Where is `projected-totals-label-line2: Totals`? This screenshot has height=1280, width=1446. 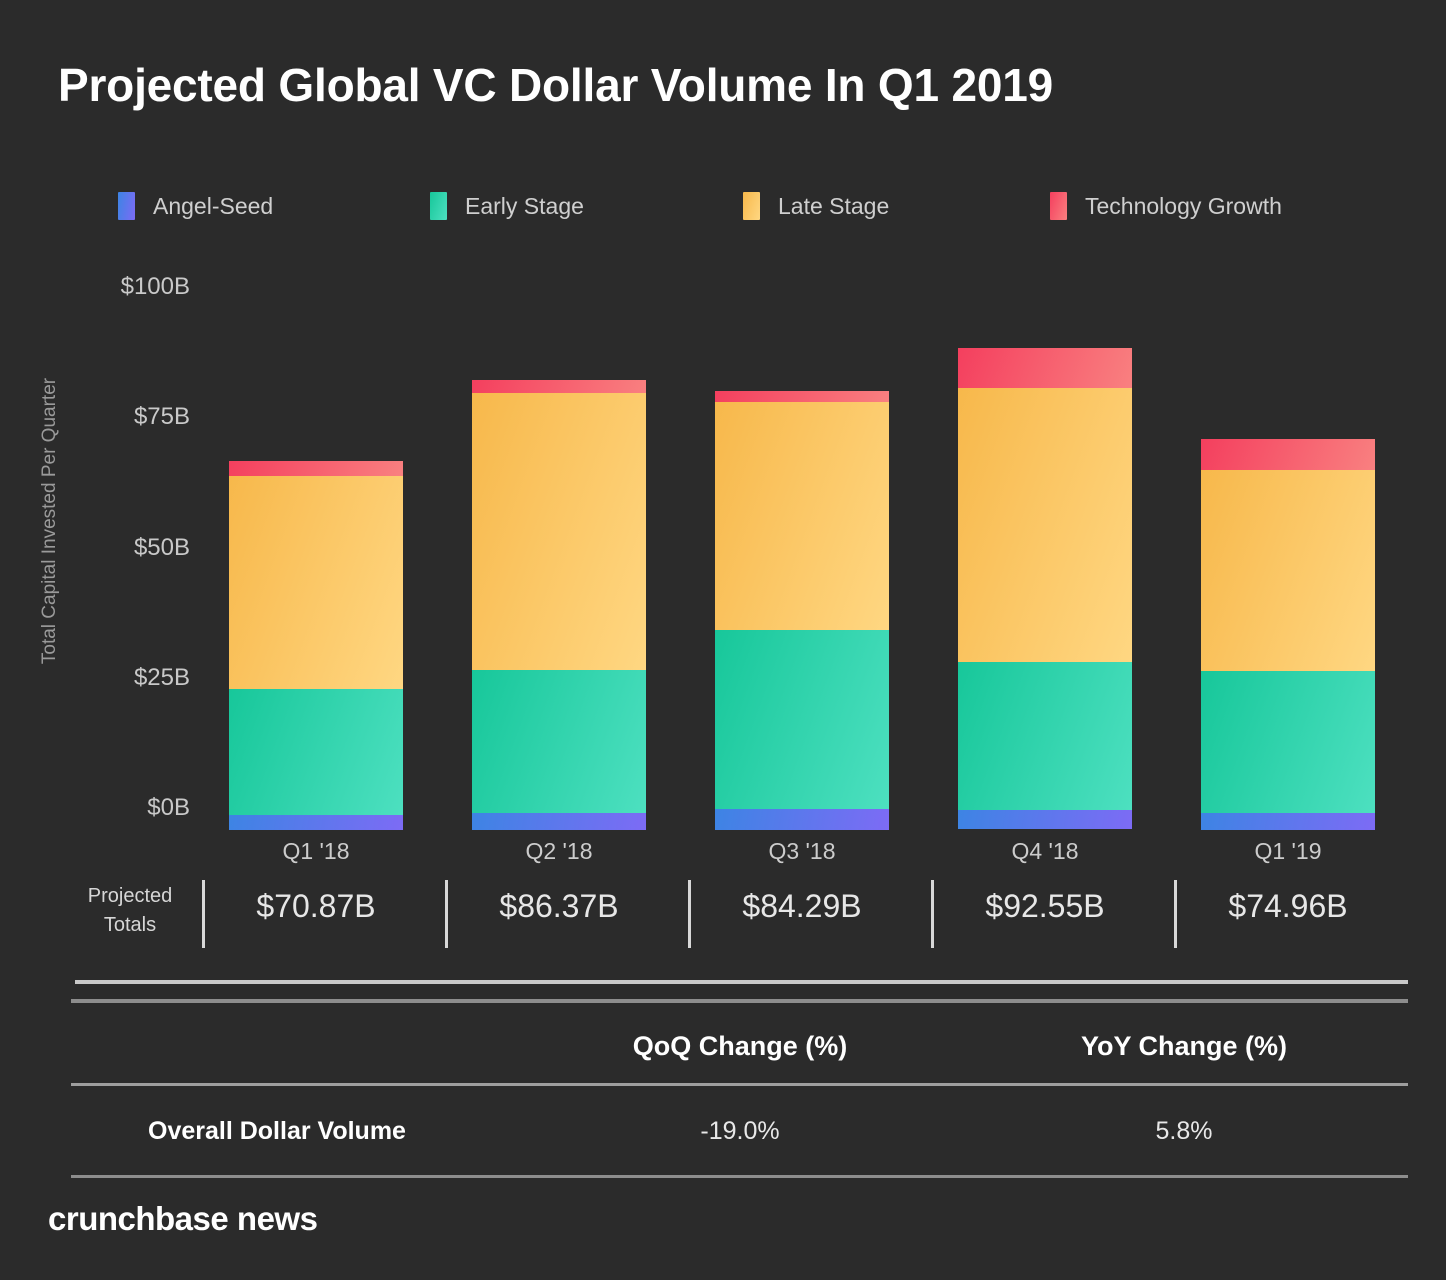 projected-totals-label-line2: Totals is located at coordinates (130, 925).